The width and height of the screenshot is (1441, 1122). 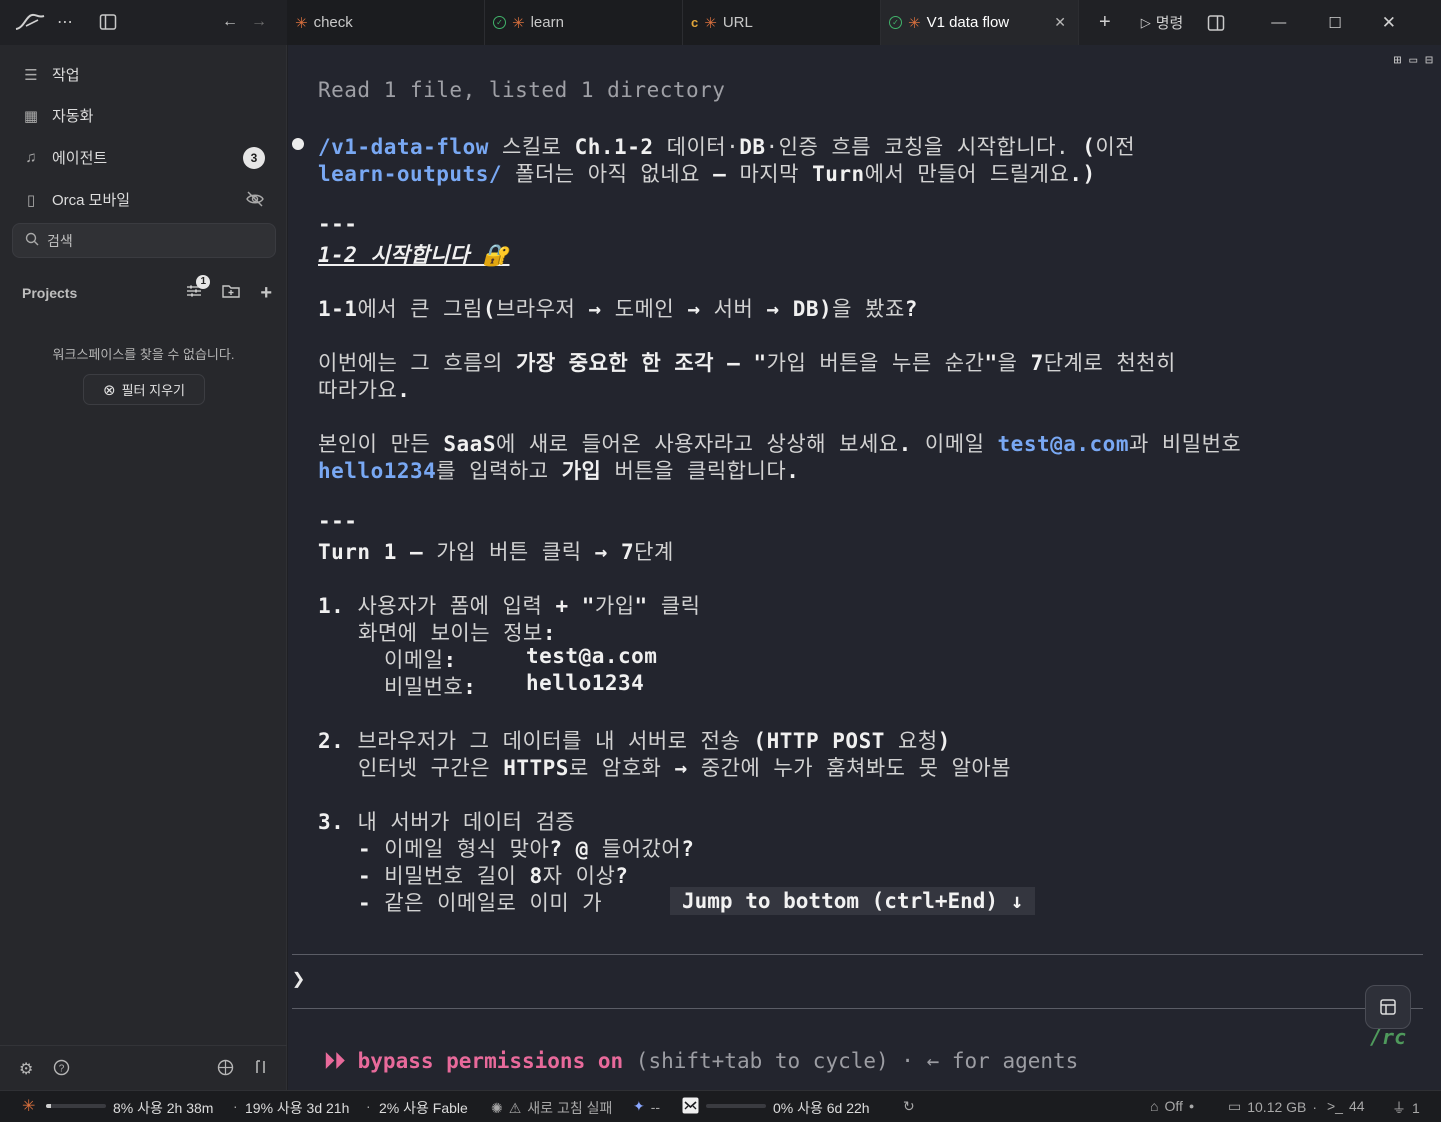 What do you see at coordinates (551, 1108) in the screenshot?
I see `refresh-status: ✺ ⚠ 새로 고침 실패` at bounding box center [551, 1108].